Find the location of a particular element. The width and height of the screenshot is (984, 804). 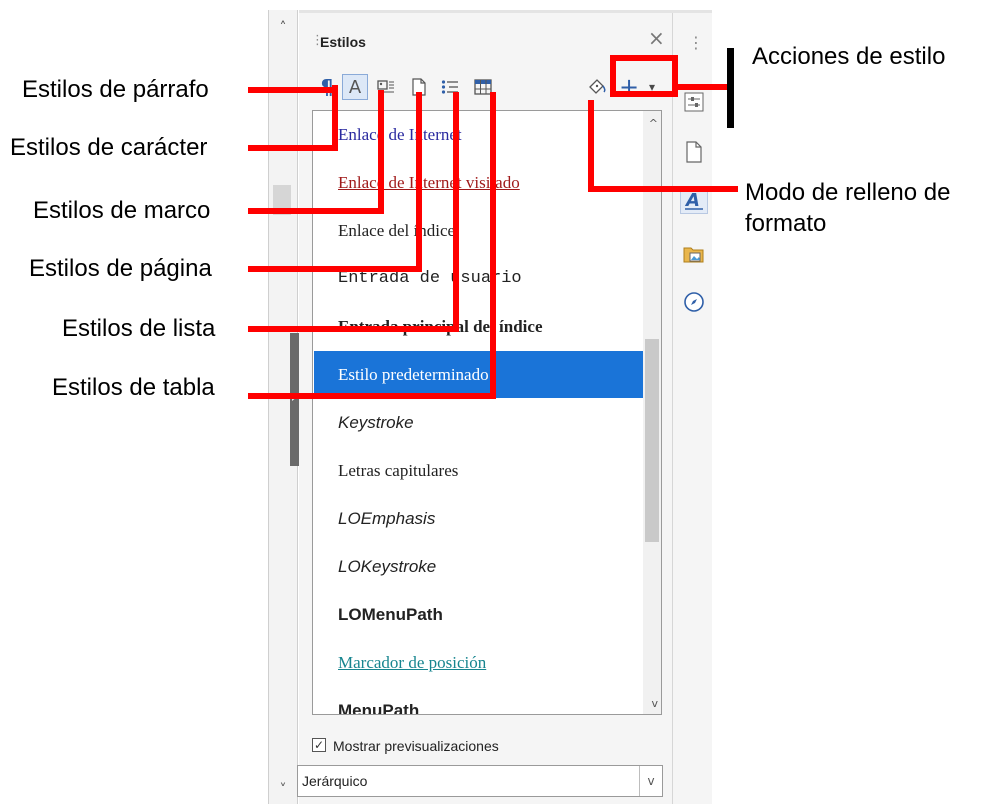

tab-page is located at coordinates (694, 152).